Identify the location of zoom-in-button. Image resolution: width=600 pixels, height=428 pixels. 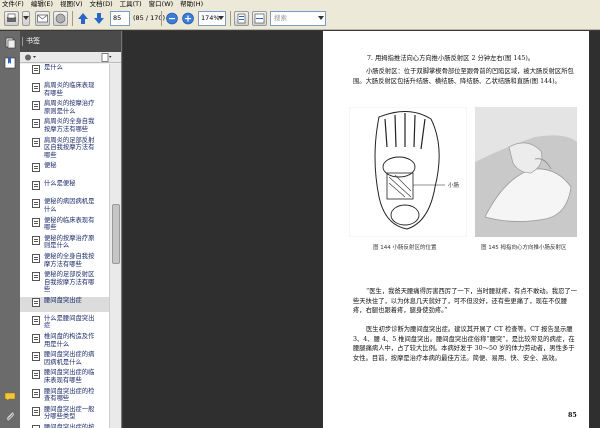
(188, 18).